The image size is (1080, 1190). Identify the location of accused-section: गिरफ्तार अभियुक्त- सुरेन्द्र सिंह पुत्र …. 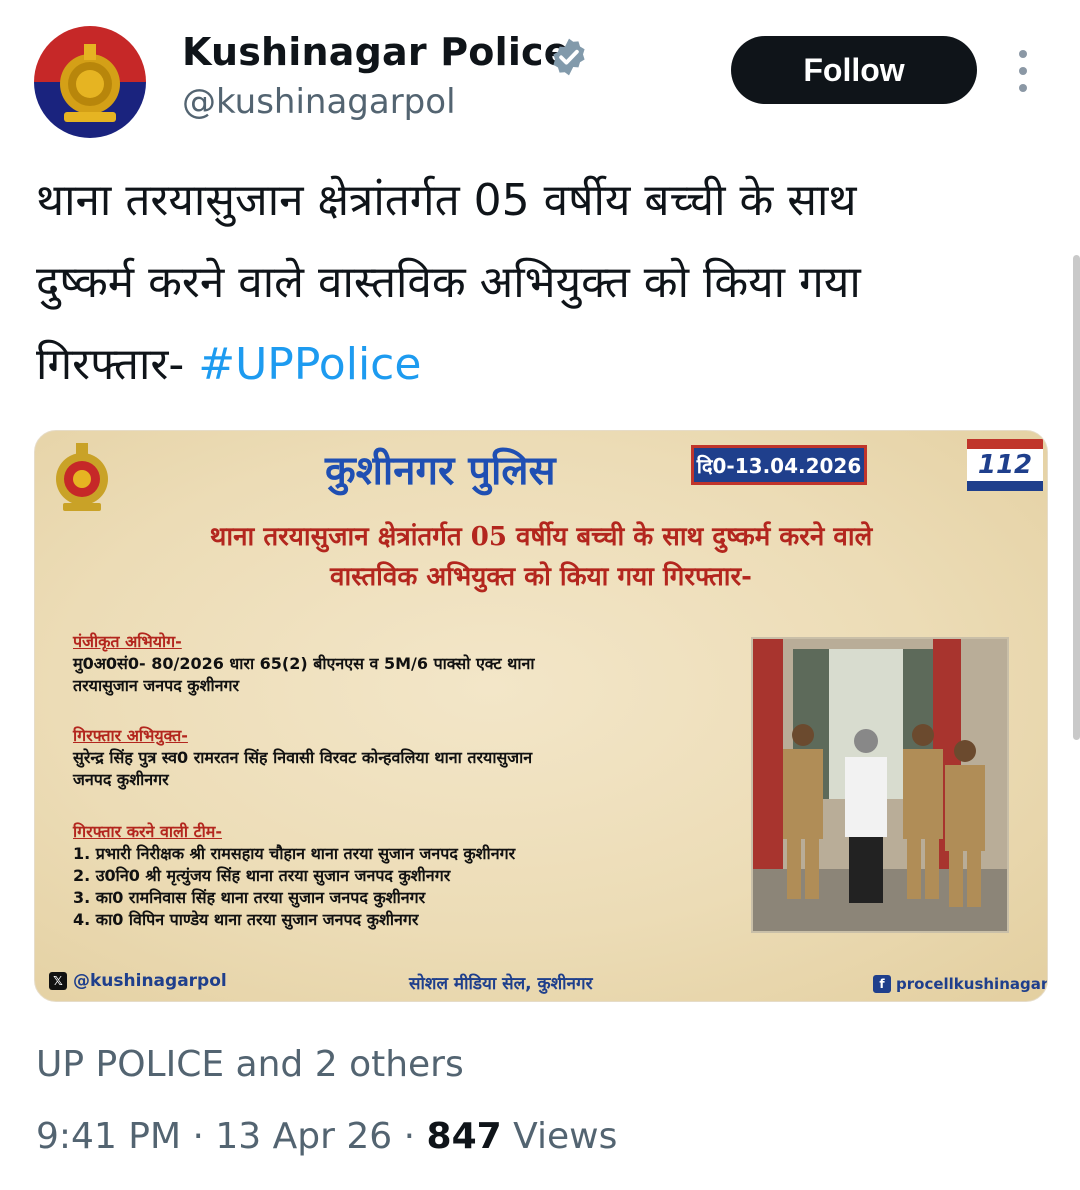
(302, 758).